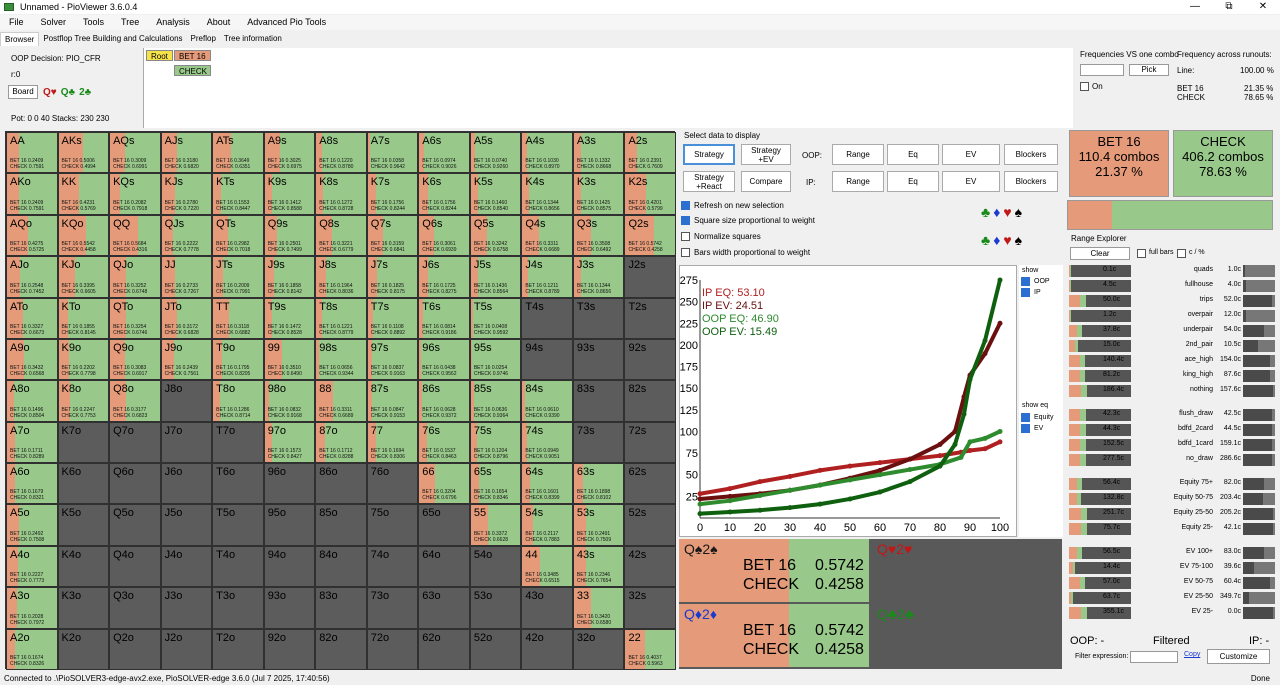 The width and height of the screenshot is (1280, 685). What do you see at coordinates (135, 608) in the screenshot?
I see `hand-cell: Q3o` at bounding box center [135, 608].